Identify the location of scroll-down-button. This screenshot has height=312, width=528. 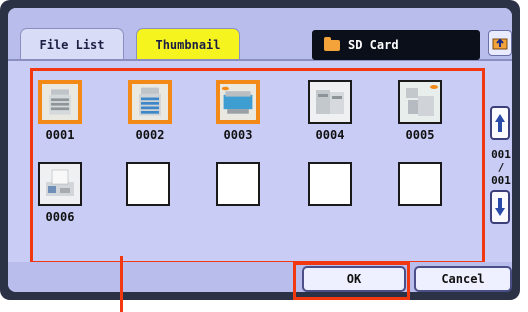
(500, 207).